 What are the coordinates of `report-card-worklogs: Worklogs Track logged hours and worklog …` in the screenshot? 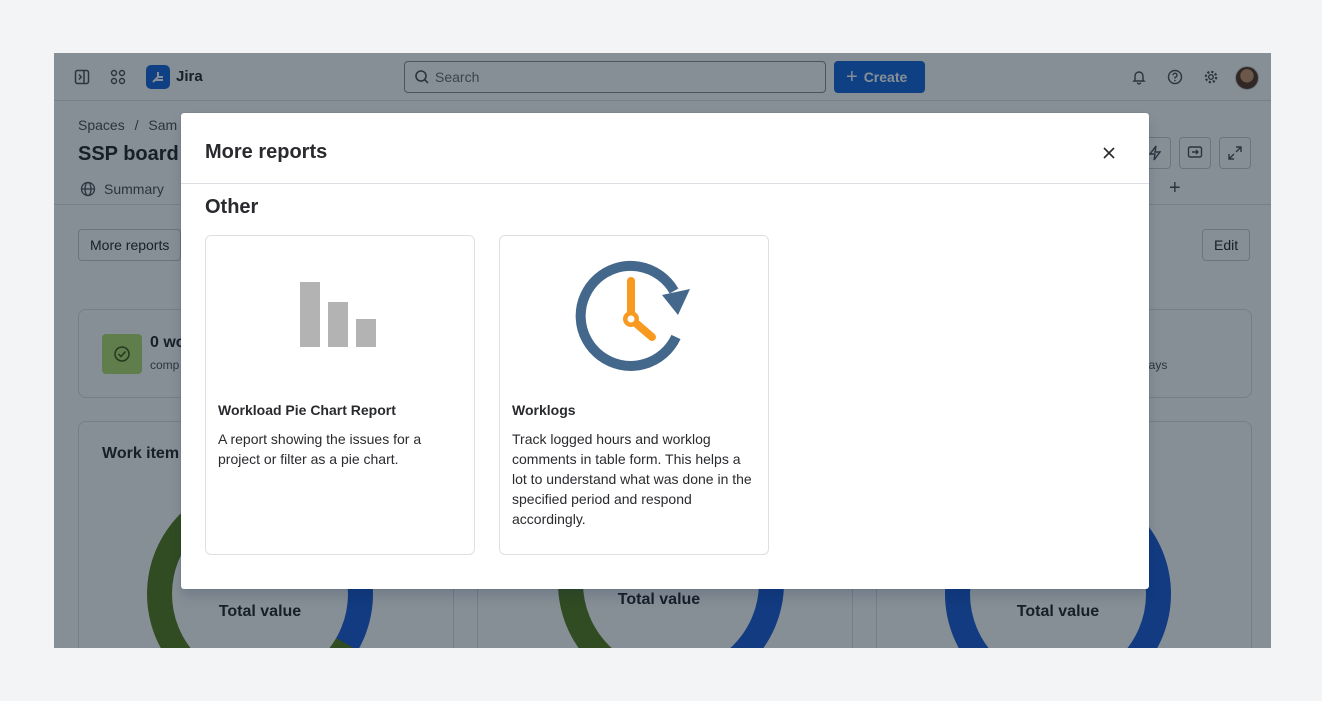 It's located at (634, 395).